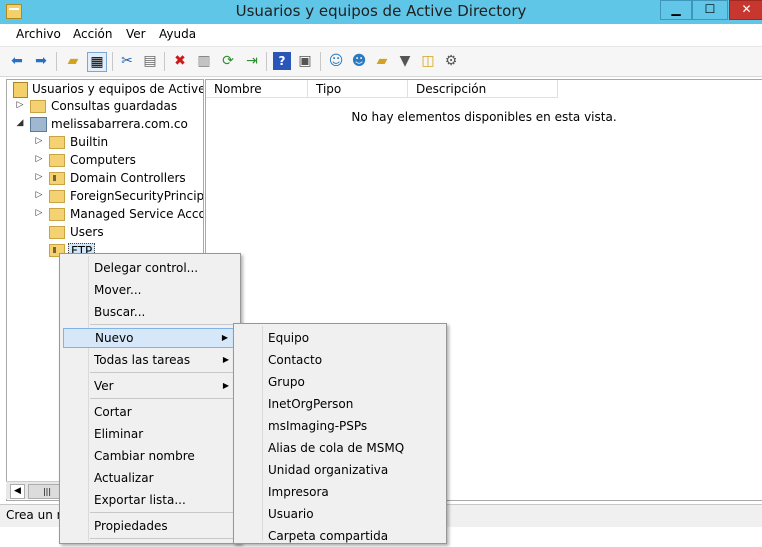 This screenshot has width=762, height=547. I want to click on export-icon: ⇥, so click(252, 61).